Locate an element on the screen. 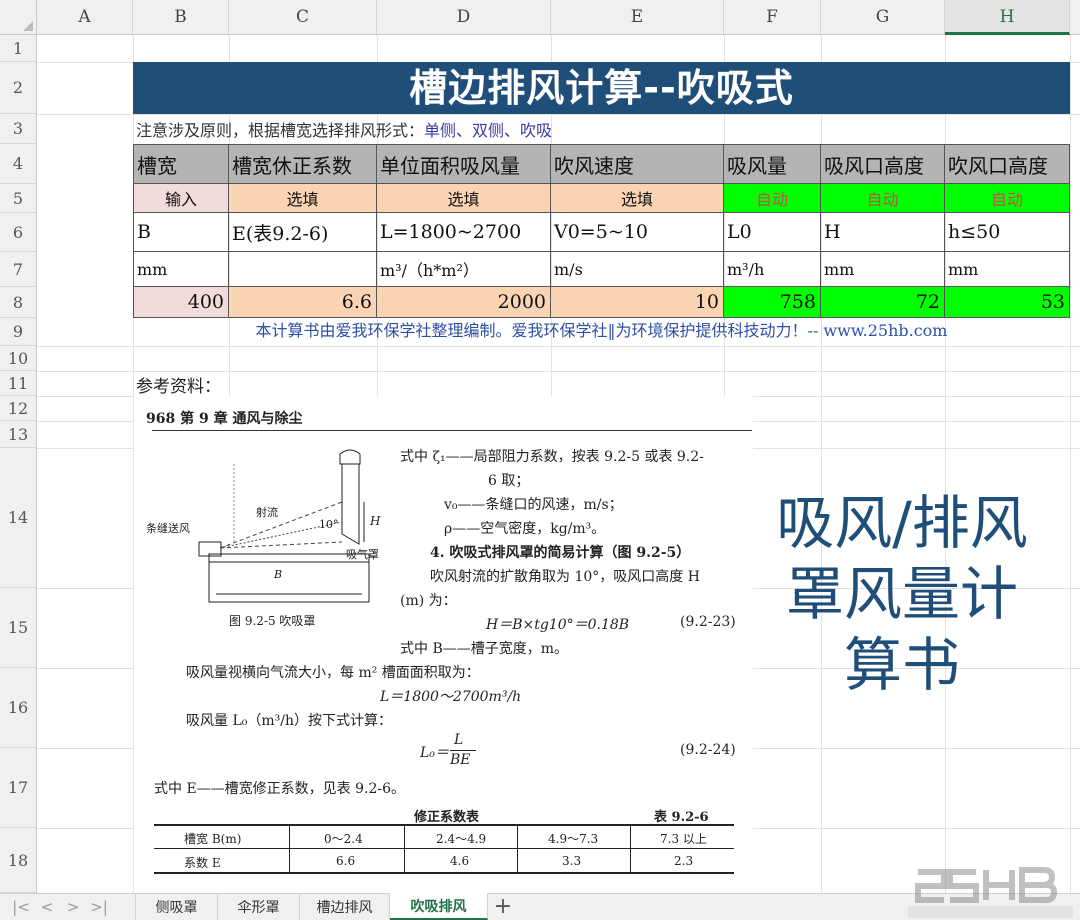 The image size is (1080, 920). ref-line: 6 取； is located at coordinates (509, 481).